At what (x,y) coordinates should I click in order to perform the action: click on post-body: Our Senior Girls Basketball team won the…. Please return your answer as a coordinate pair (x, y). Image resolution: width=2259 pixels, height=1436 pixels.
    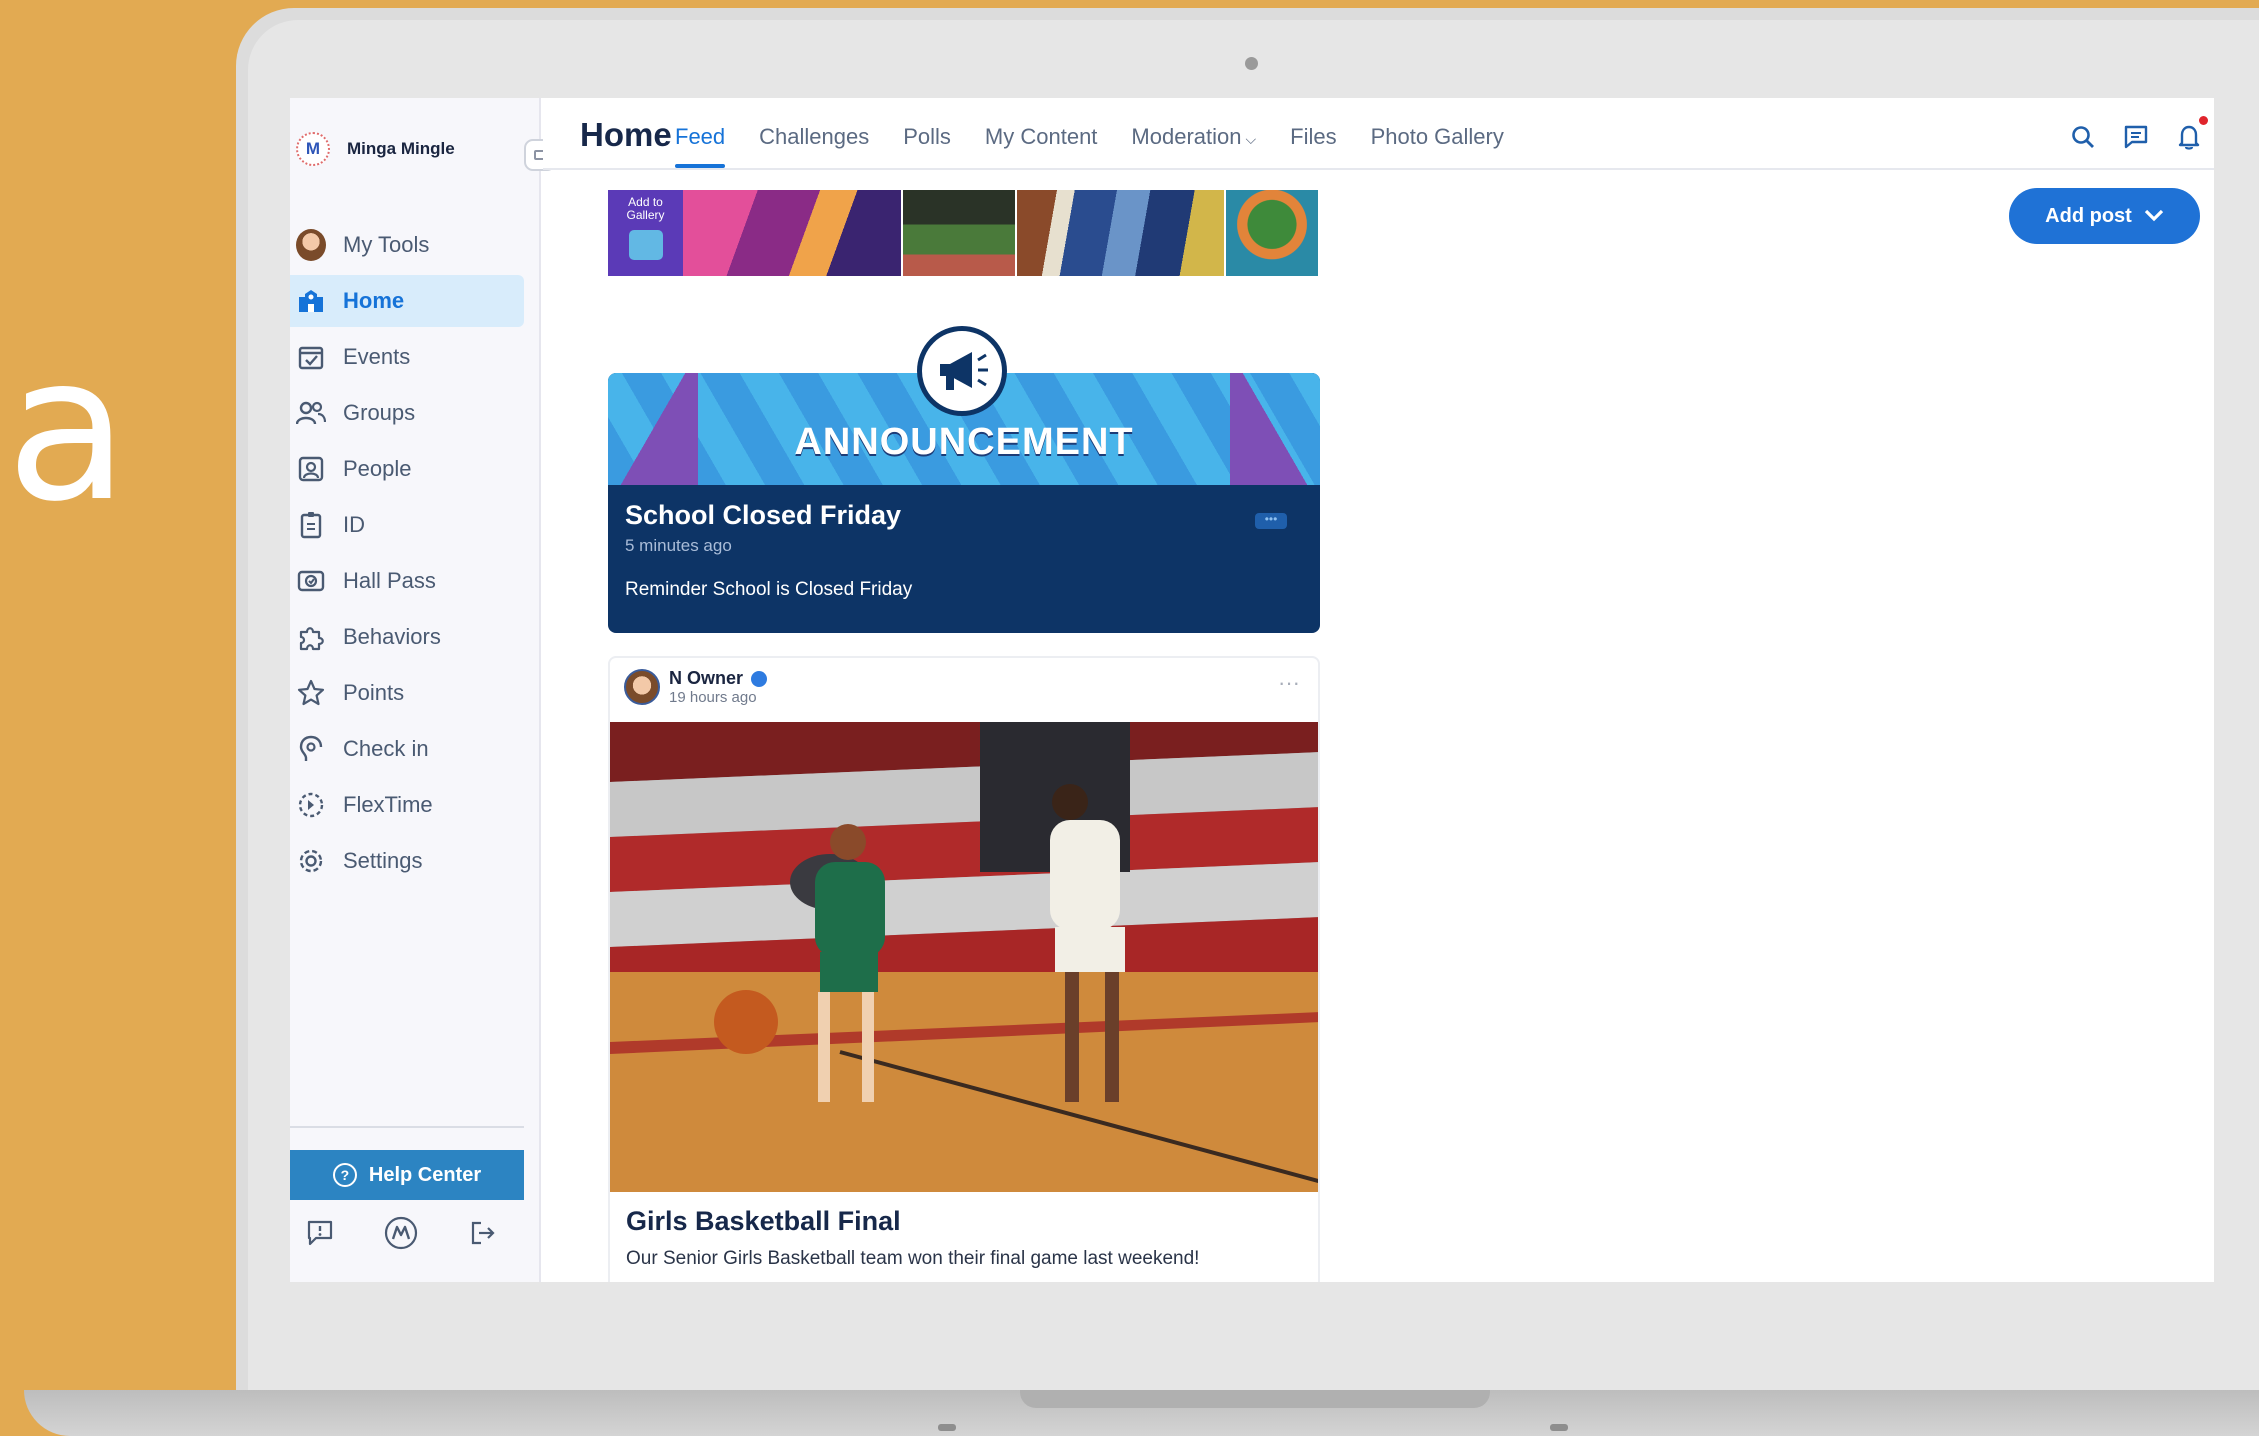
    Looking at the image, I should click on (913, 1258).